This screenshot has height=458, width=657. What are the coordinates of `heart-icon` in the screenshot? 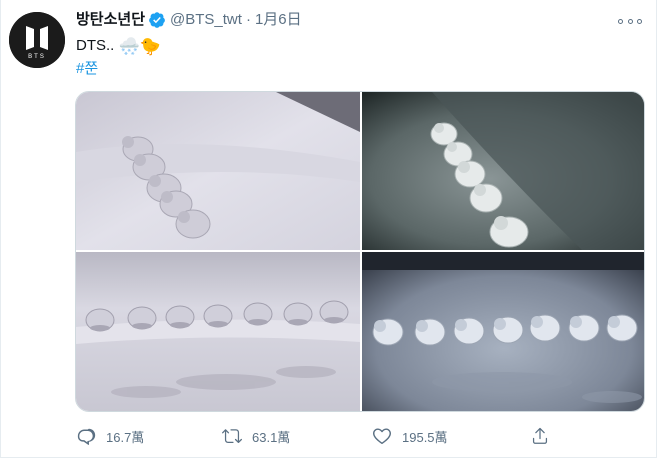 It's located at (382, 436).